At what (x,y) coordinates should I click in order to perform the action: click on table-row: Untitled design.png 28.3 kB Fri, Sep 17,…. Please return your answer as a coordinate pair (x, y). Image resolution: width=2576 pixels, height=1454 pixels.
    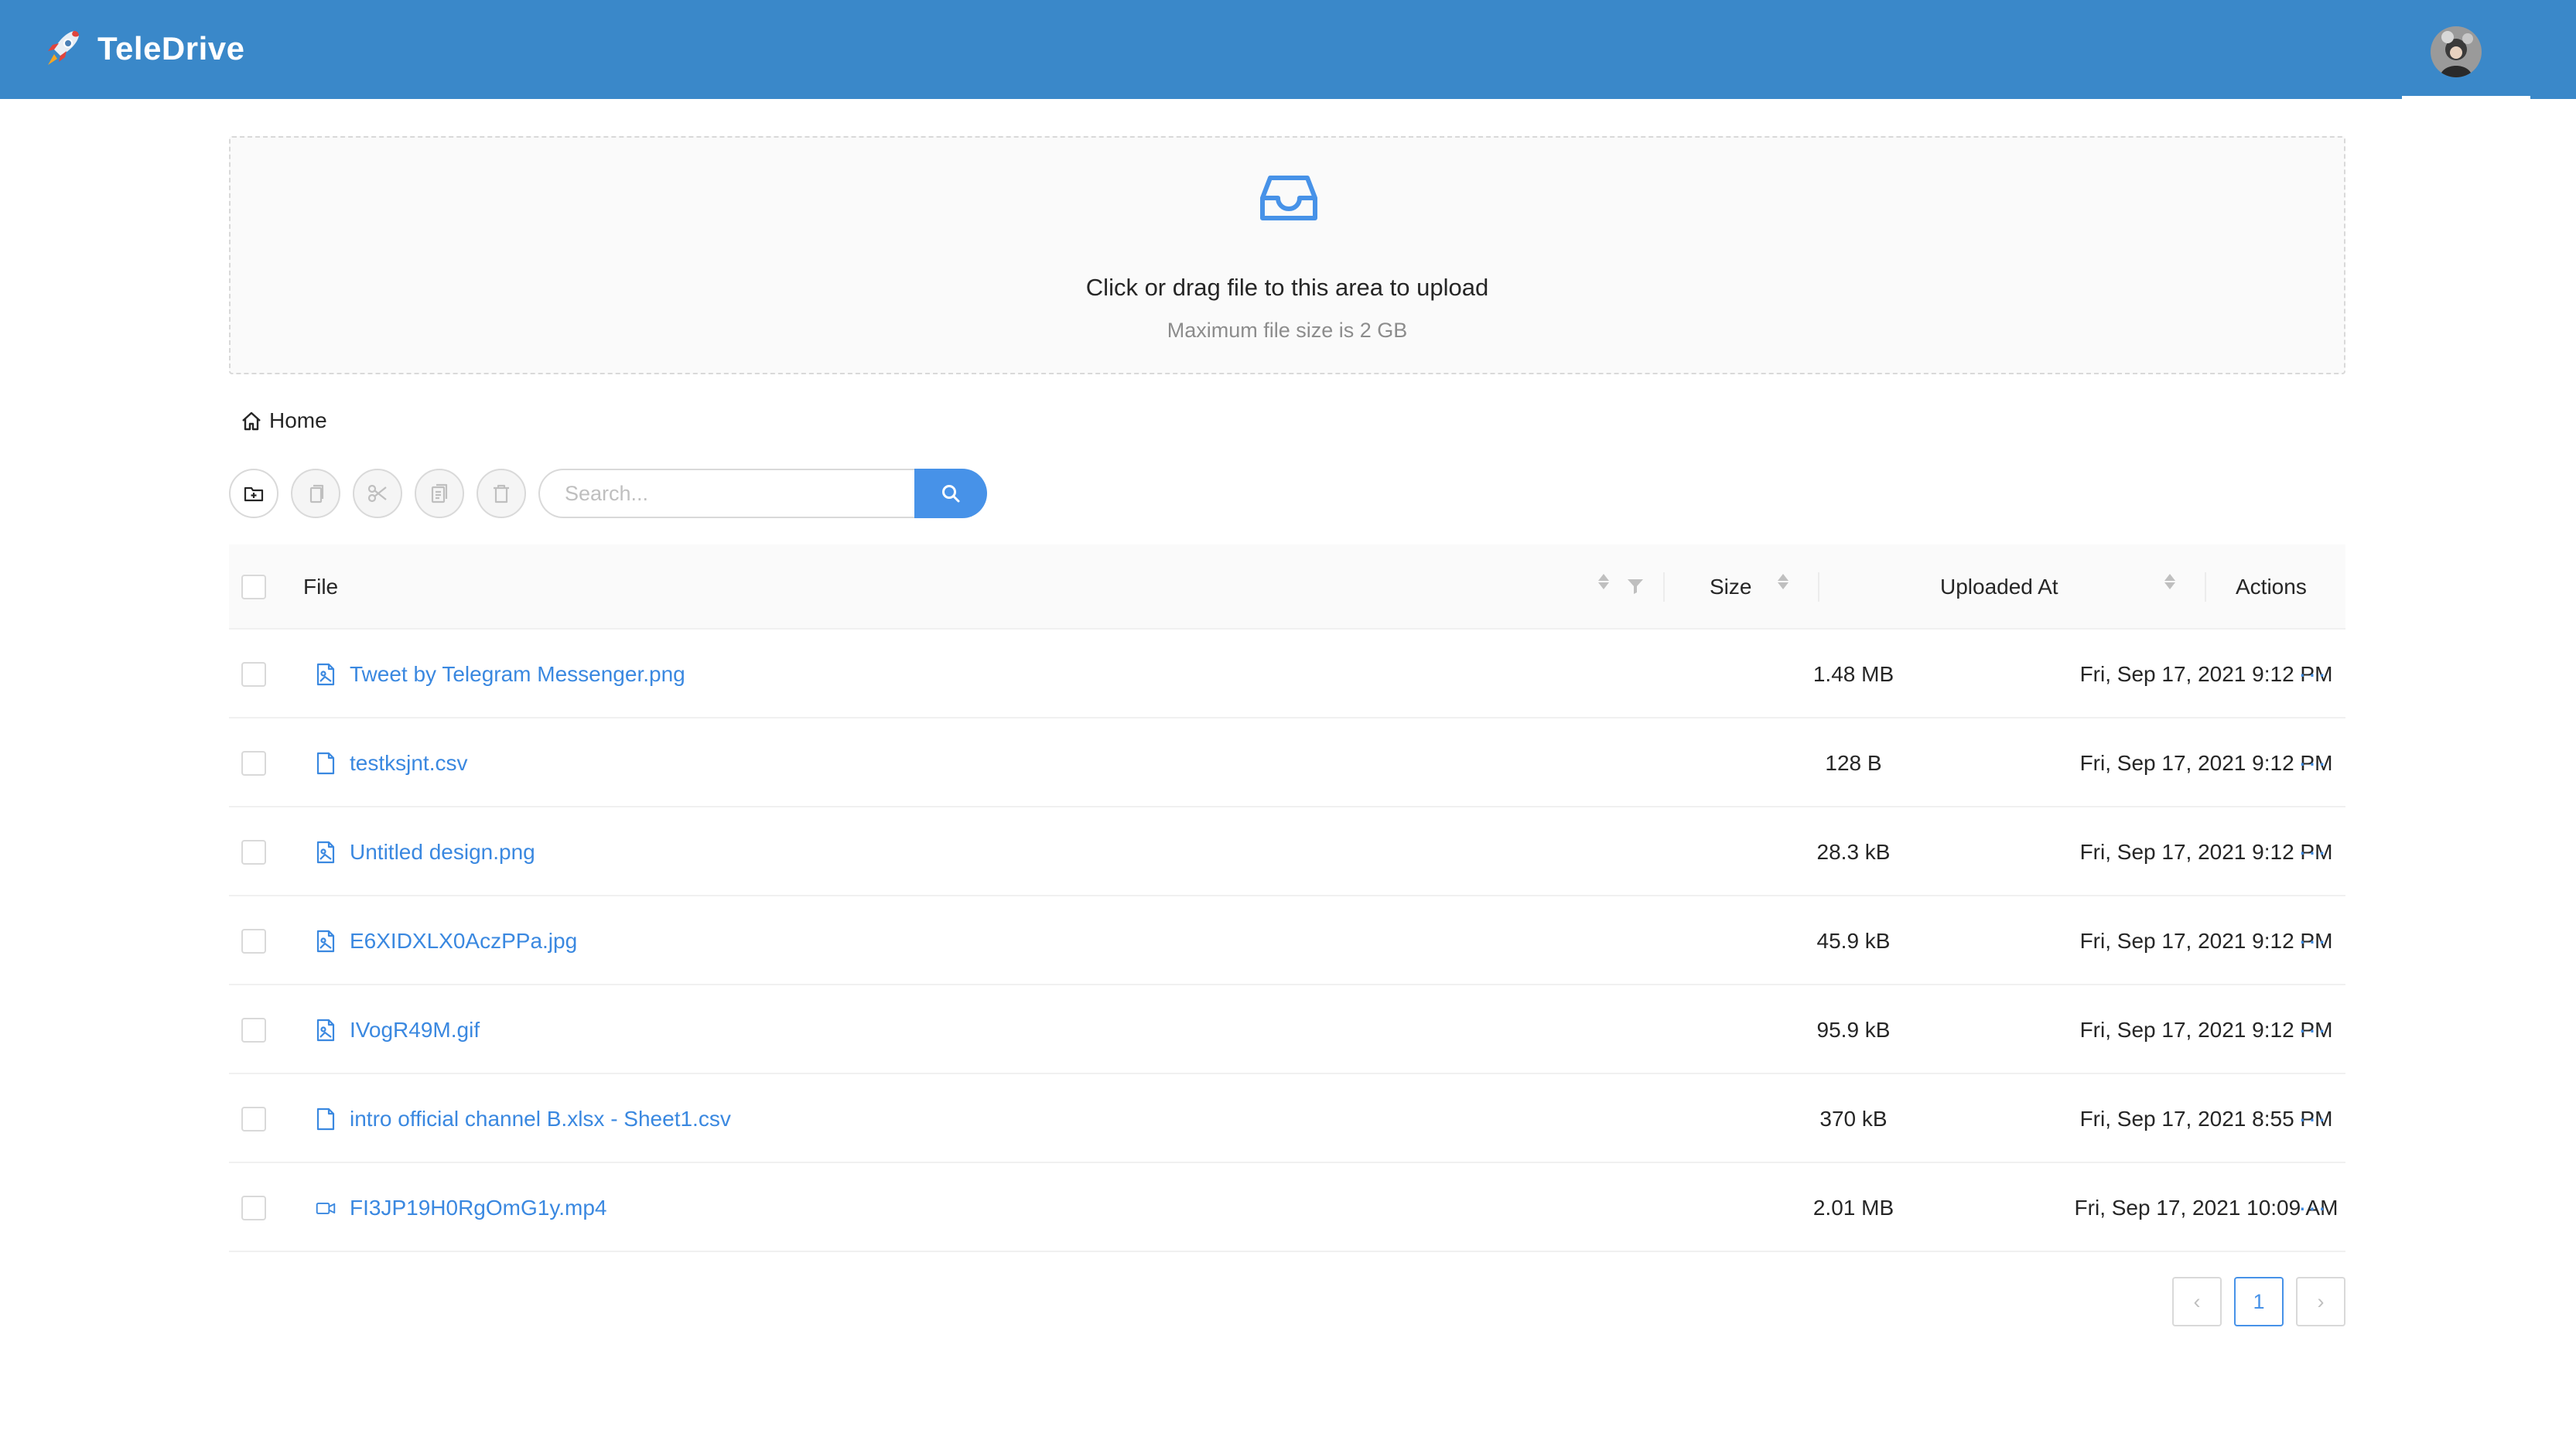
    Looking at the image, I should click on (1287, 851).